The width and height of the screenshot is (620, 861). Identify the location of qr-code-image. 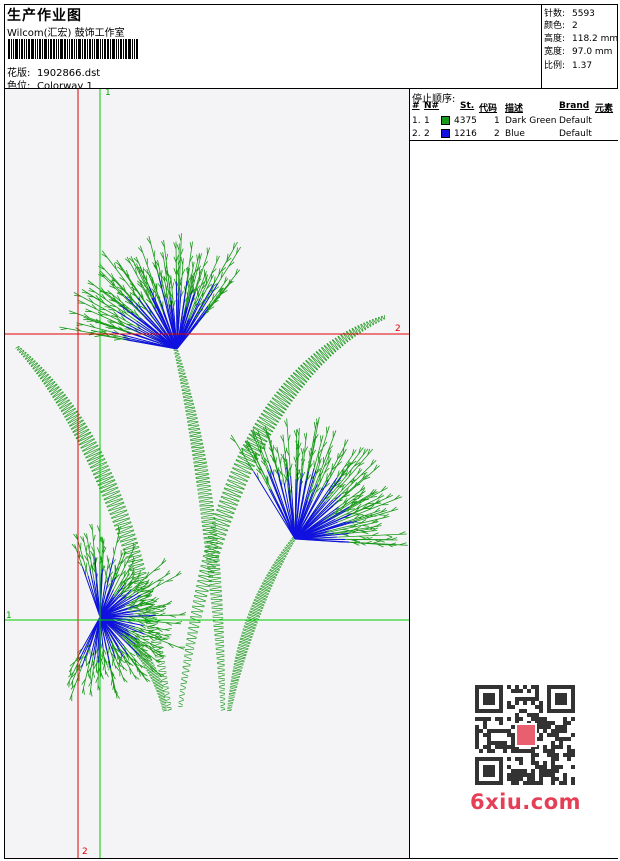
(525, 735).